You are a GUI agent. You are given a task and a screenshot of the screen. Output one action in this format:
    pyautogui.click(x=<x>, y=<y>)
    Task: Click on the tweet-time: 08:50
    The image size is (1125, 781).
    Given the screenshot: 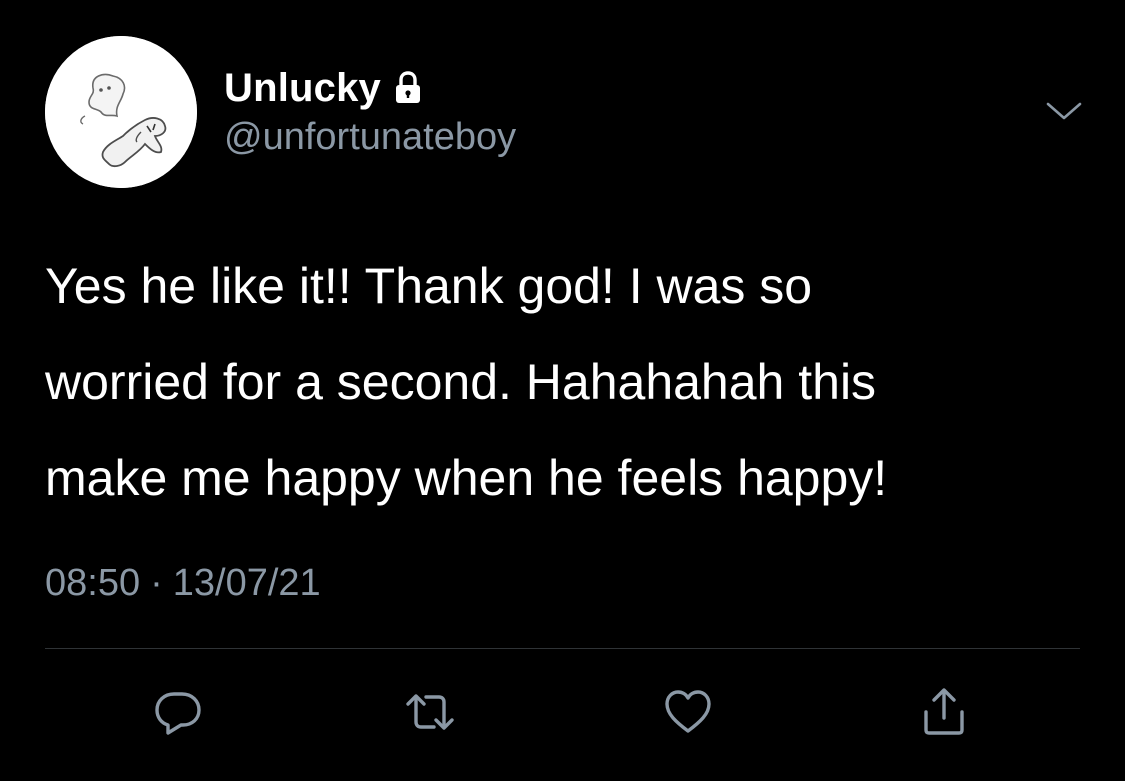 What is the action you would take?
    pyautogui.click(x=93, y=583)
    